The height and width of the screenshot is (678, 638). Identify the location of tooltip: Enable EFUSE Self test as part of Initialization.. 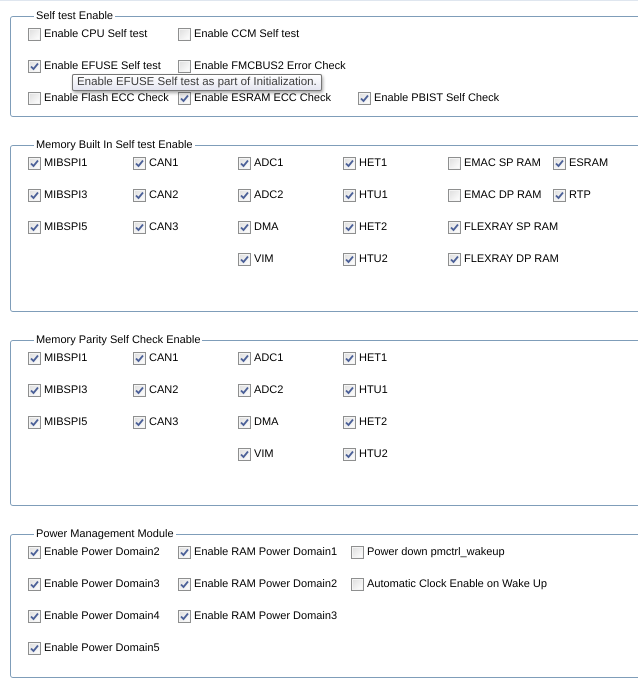
(197, 82).